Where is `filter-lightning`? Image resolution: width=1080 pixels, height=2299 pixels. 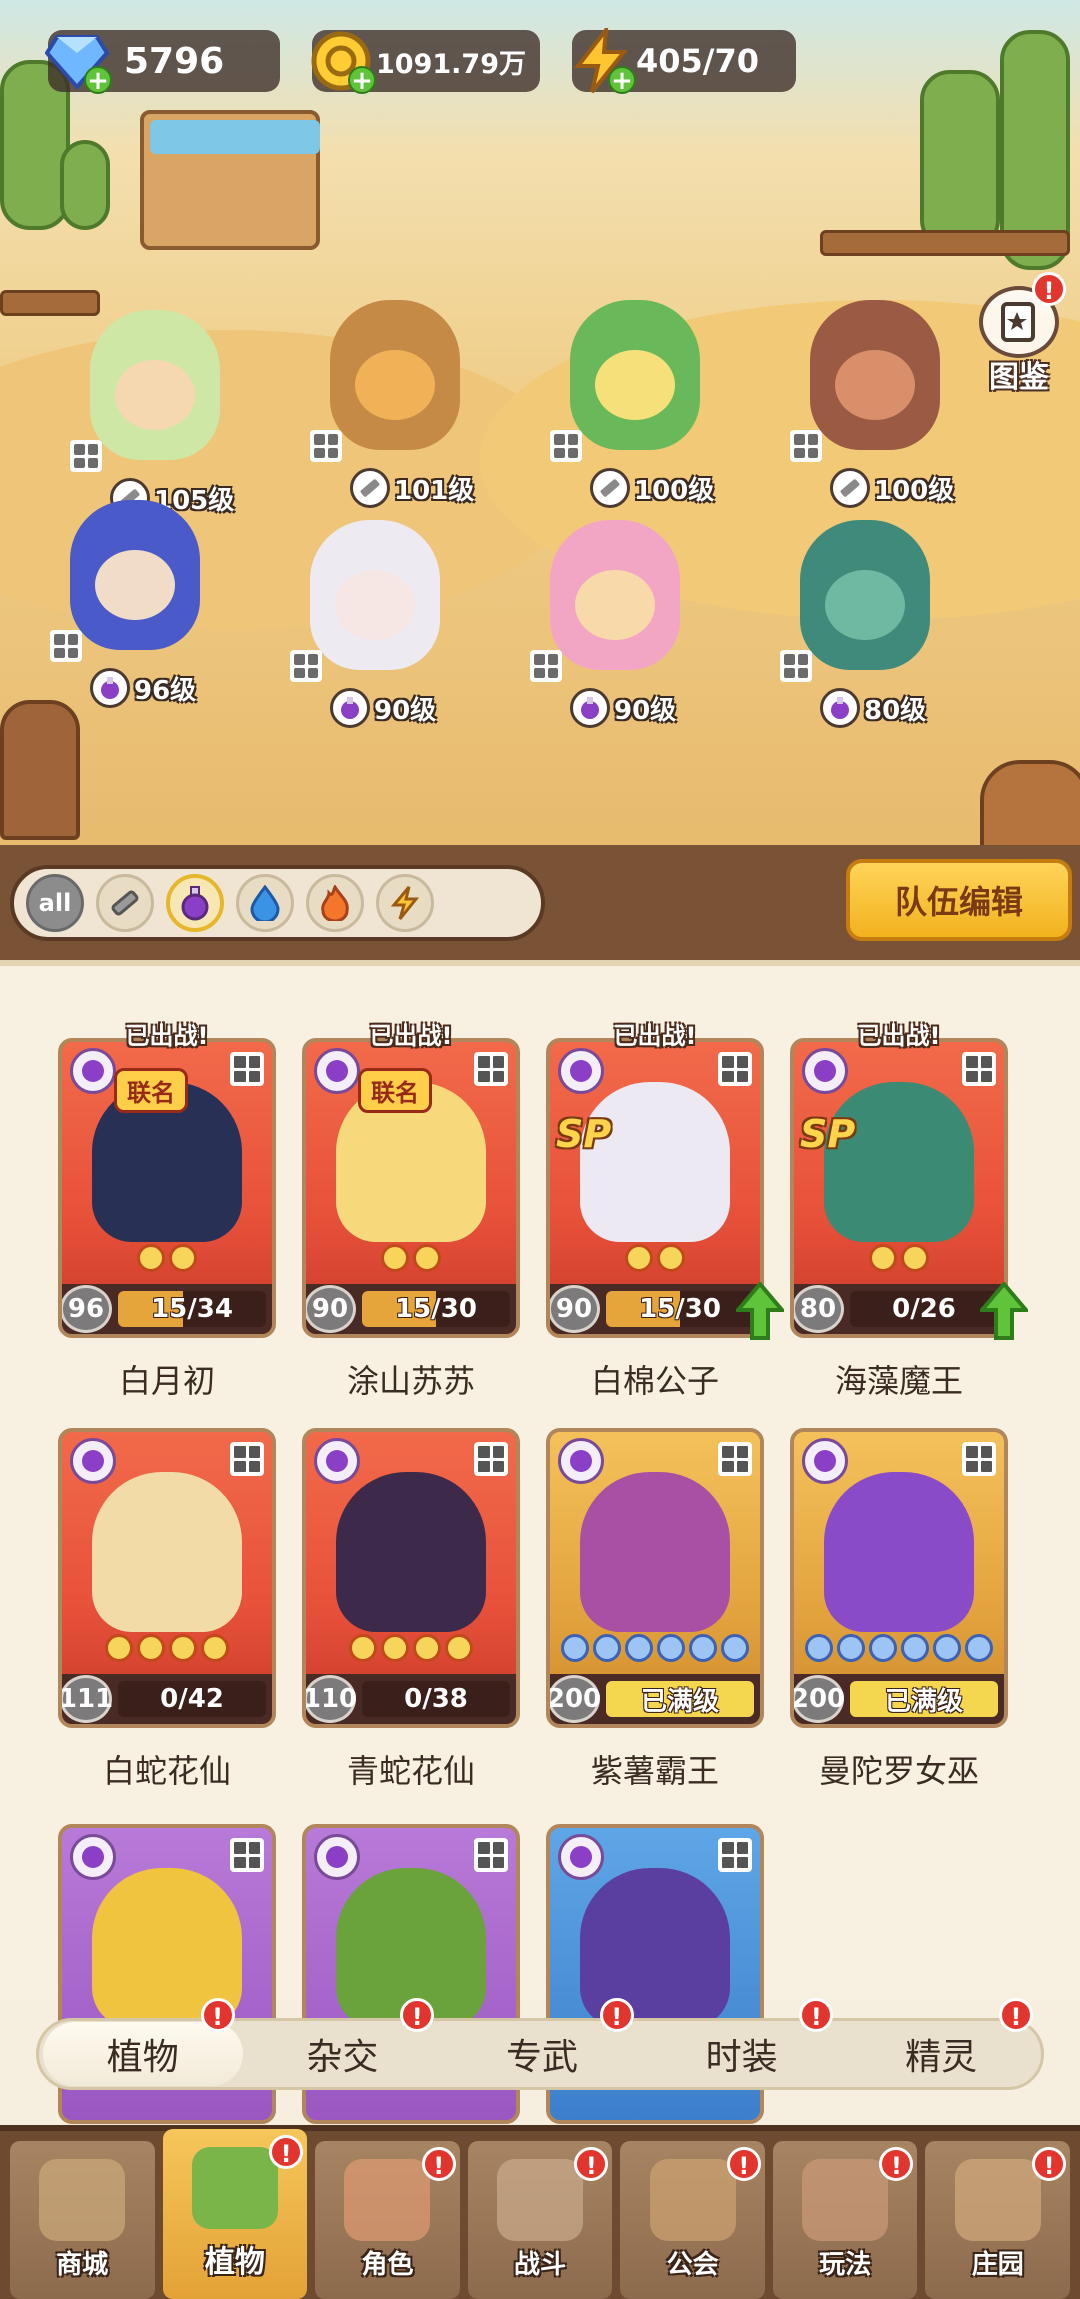 filter-lightning is located at coordinates (405, 903).